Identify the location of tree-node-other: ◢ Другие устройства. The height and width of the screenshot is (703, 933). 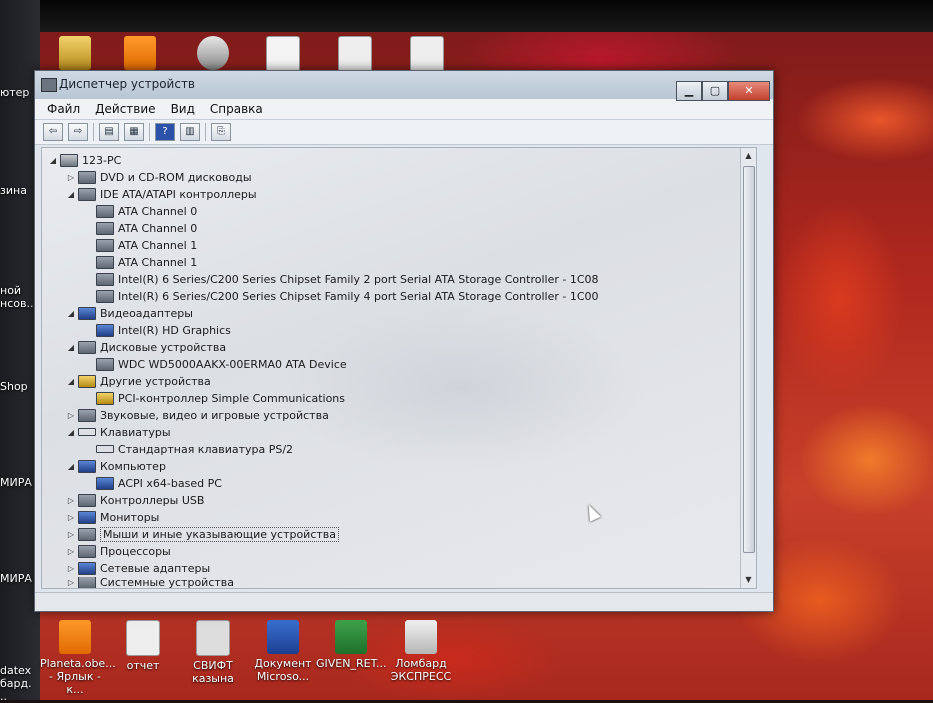
(138, 381).